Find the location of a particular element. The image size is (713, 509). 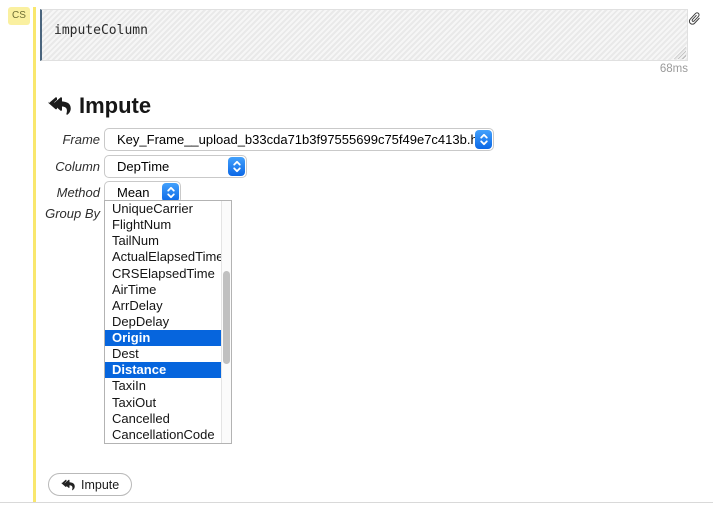

group-by-option: Origin is located at coordinates (163, 338).